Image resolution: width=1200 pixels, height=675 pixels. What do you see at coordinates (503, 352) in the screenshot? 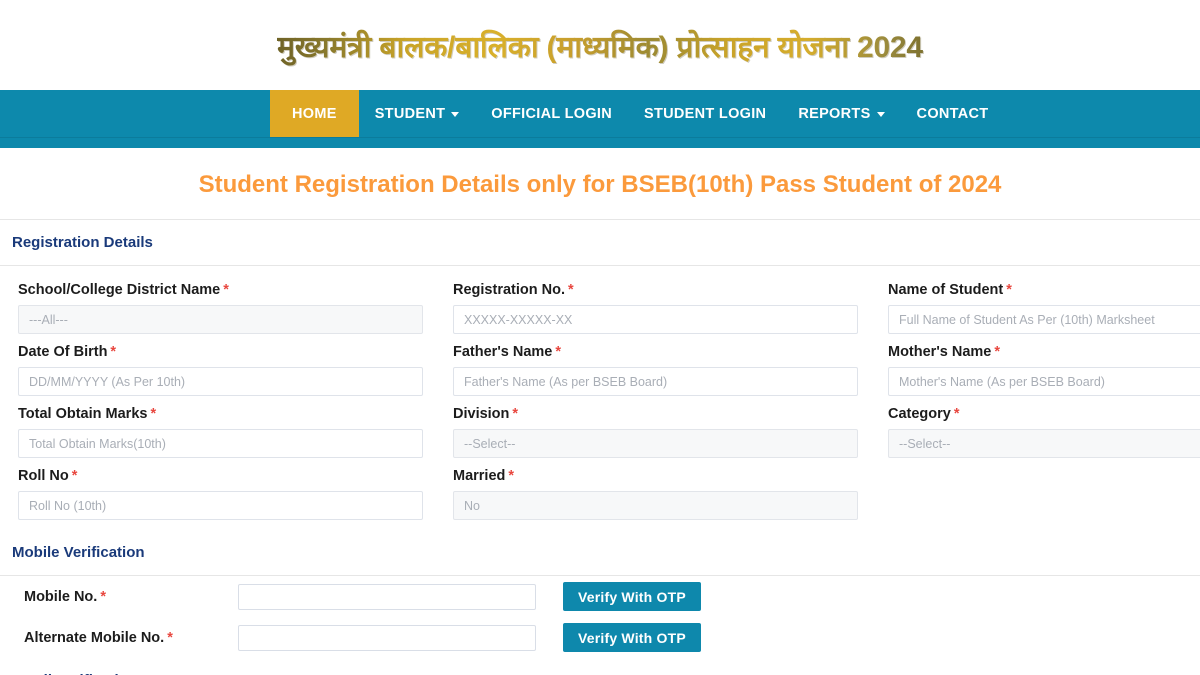
I see `label-text: Father's Name` at bounding box center [503, 352].